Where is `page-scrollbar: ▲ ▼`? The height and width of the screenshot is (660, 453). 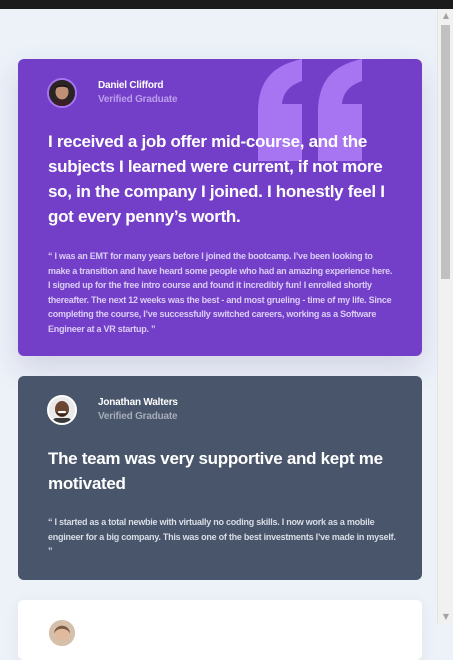
page-scrollbar: ▲ ▼ is located at coordinates (445, 316).